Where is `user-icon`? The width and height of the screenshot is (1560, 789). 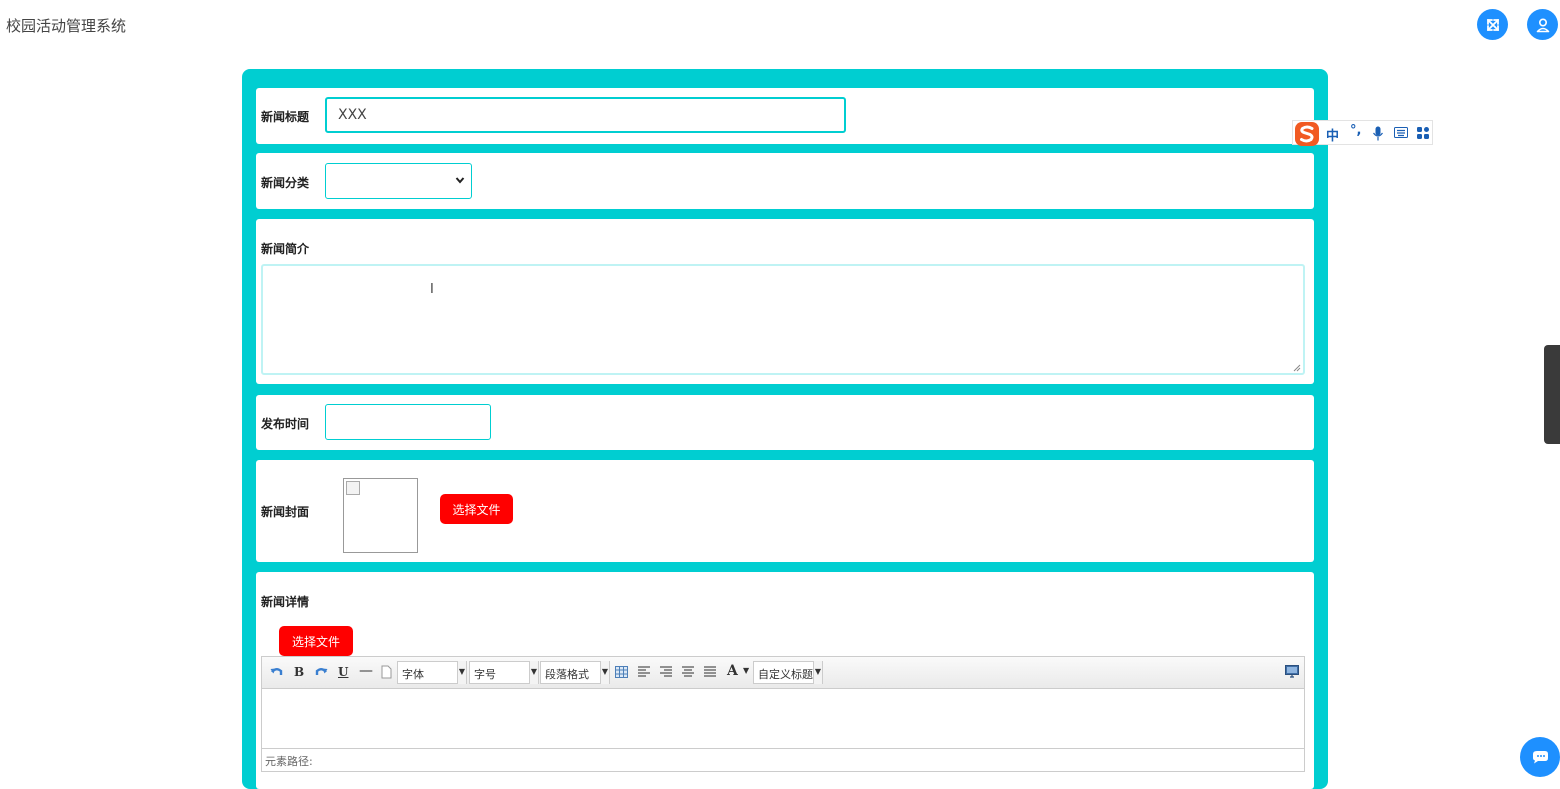
user-icon is located at coordinates (1542, 24).